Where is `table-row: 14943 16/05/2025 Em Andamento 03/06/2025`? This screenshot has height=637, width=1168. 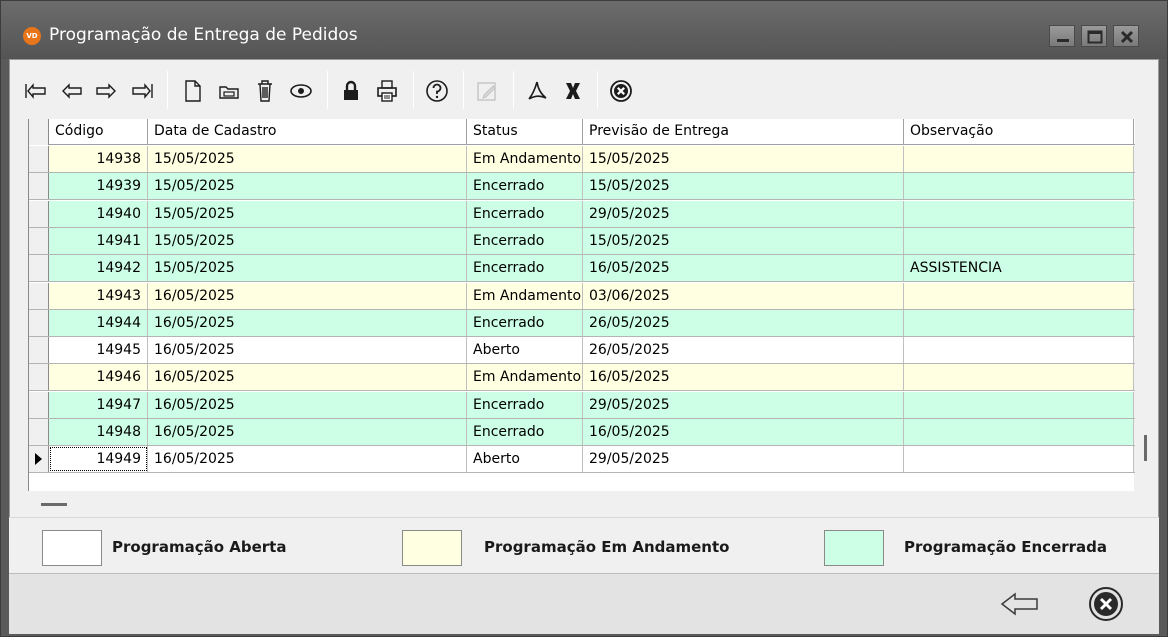 table-row: 14943 16/05/2025 Em Andamento 03/06/2025 is located at coordinates (582, 296).